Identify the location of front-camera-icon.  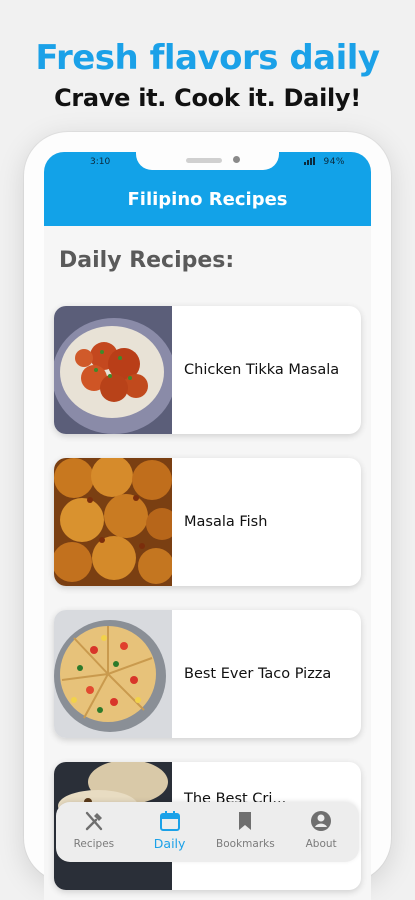
(236, 159).